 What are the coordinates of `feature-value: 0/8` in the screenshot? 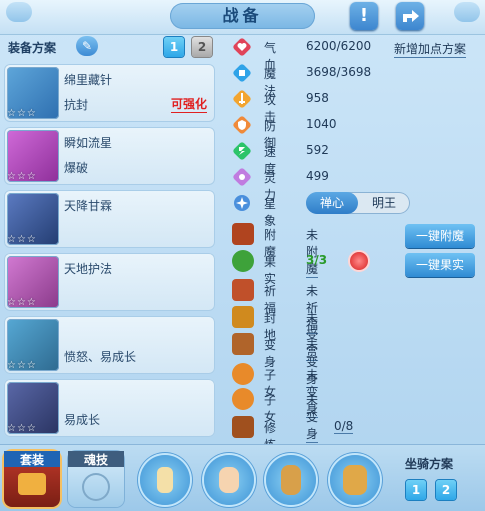 It's located at (344, 426).